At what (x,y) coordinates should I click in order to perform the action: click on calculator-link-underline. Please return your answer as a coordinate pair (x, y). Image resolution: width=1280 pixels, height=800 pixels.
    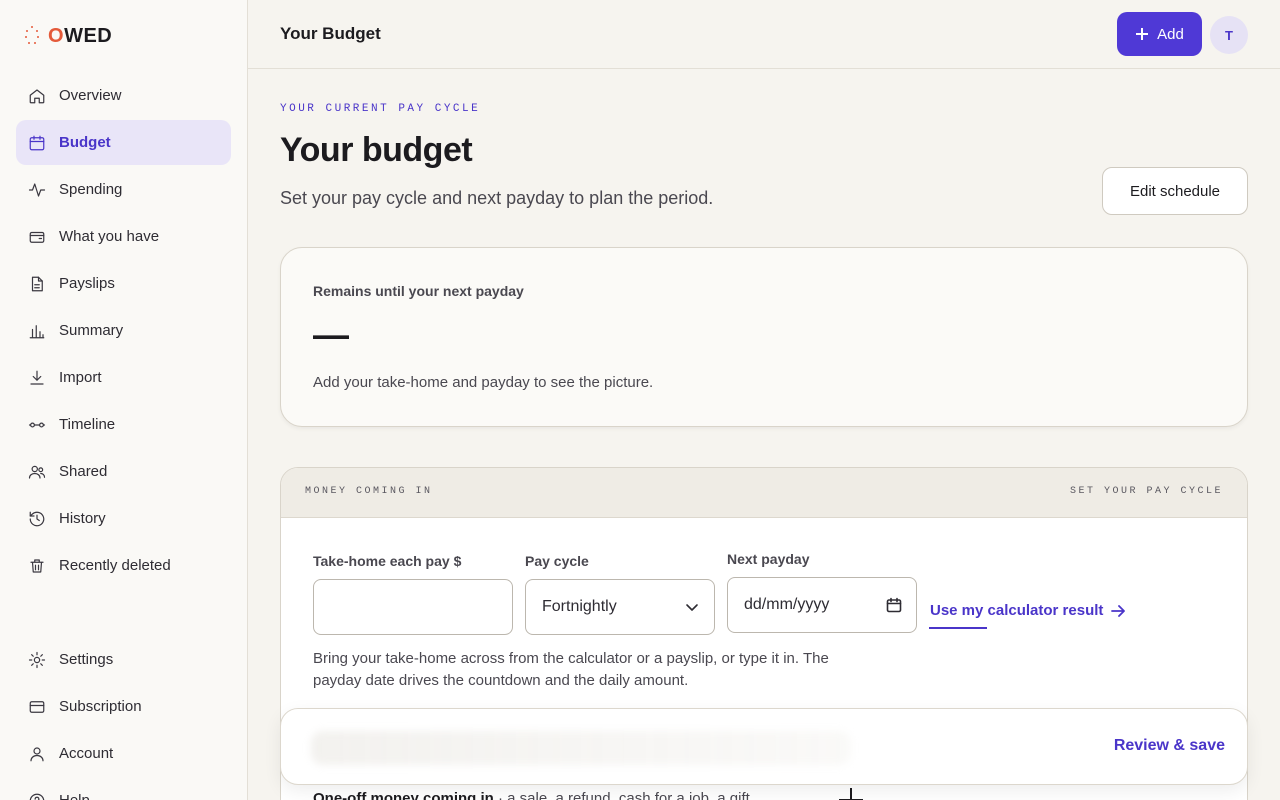
    Looking at the image, I should click on (958, 628).